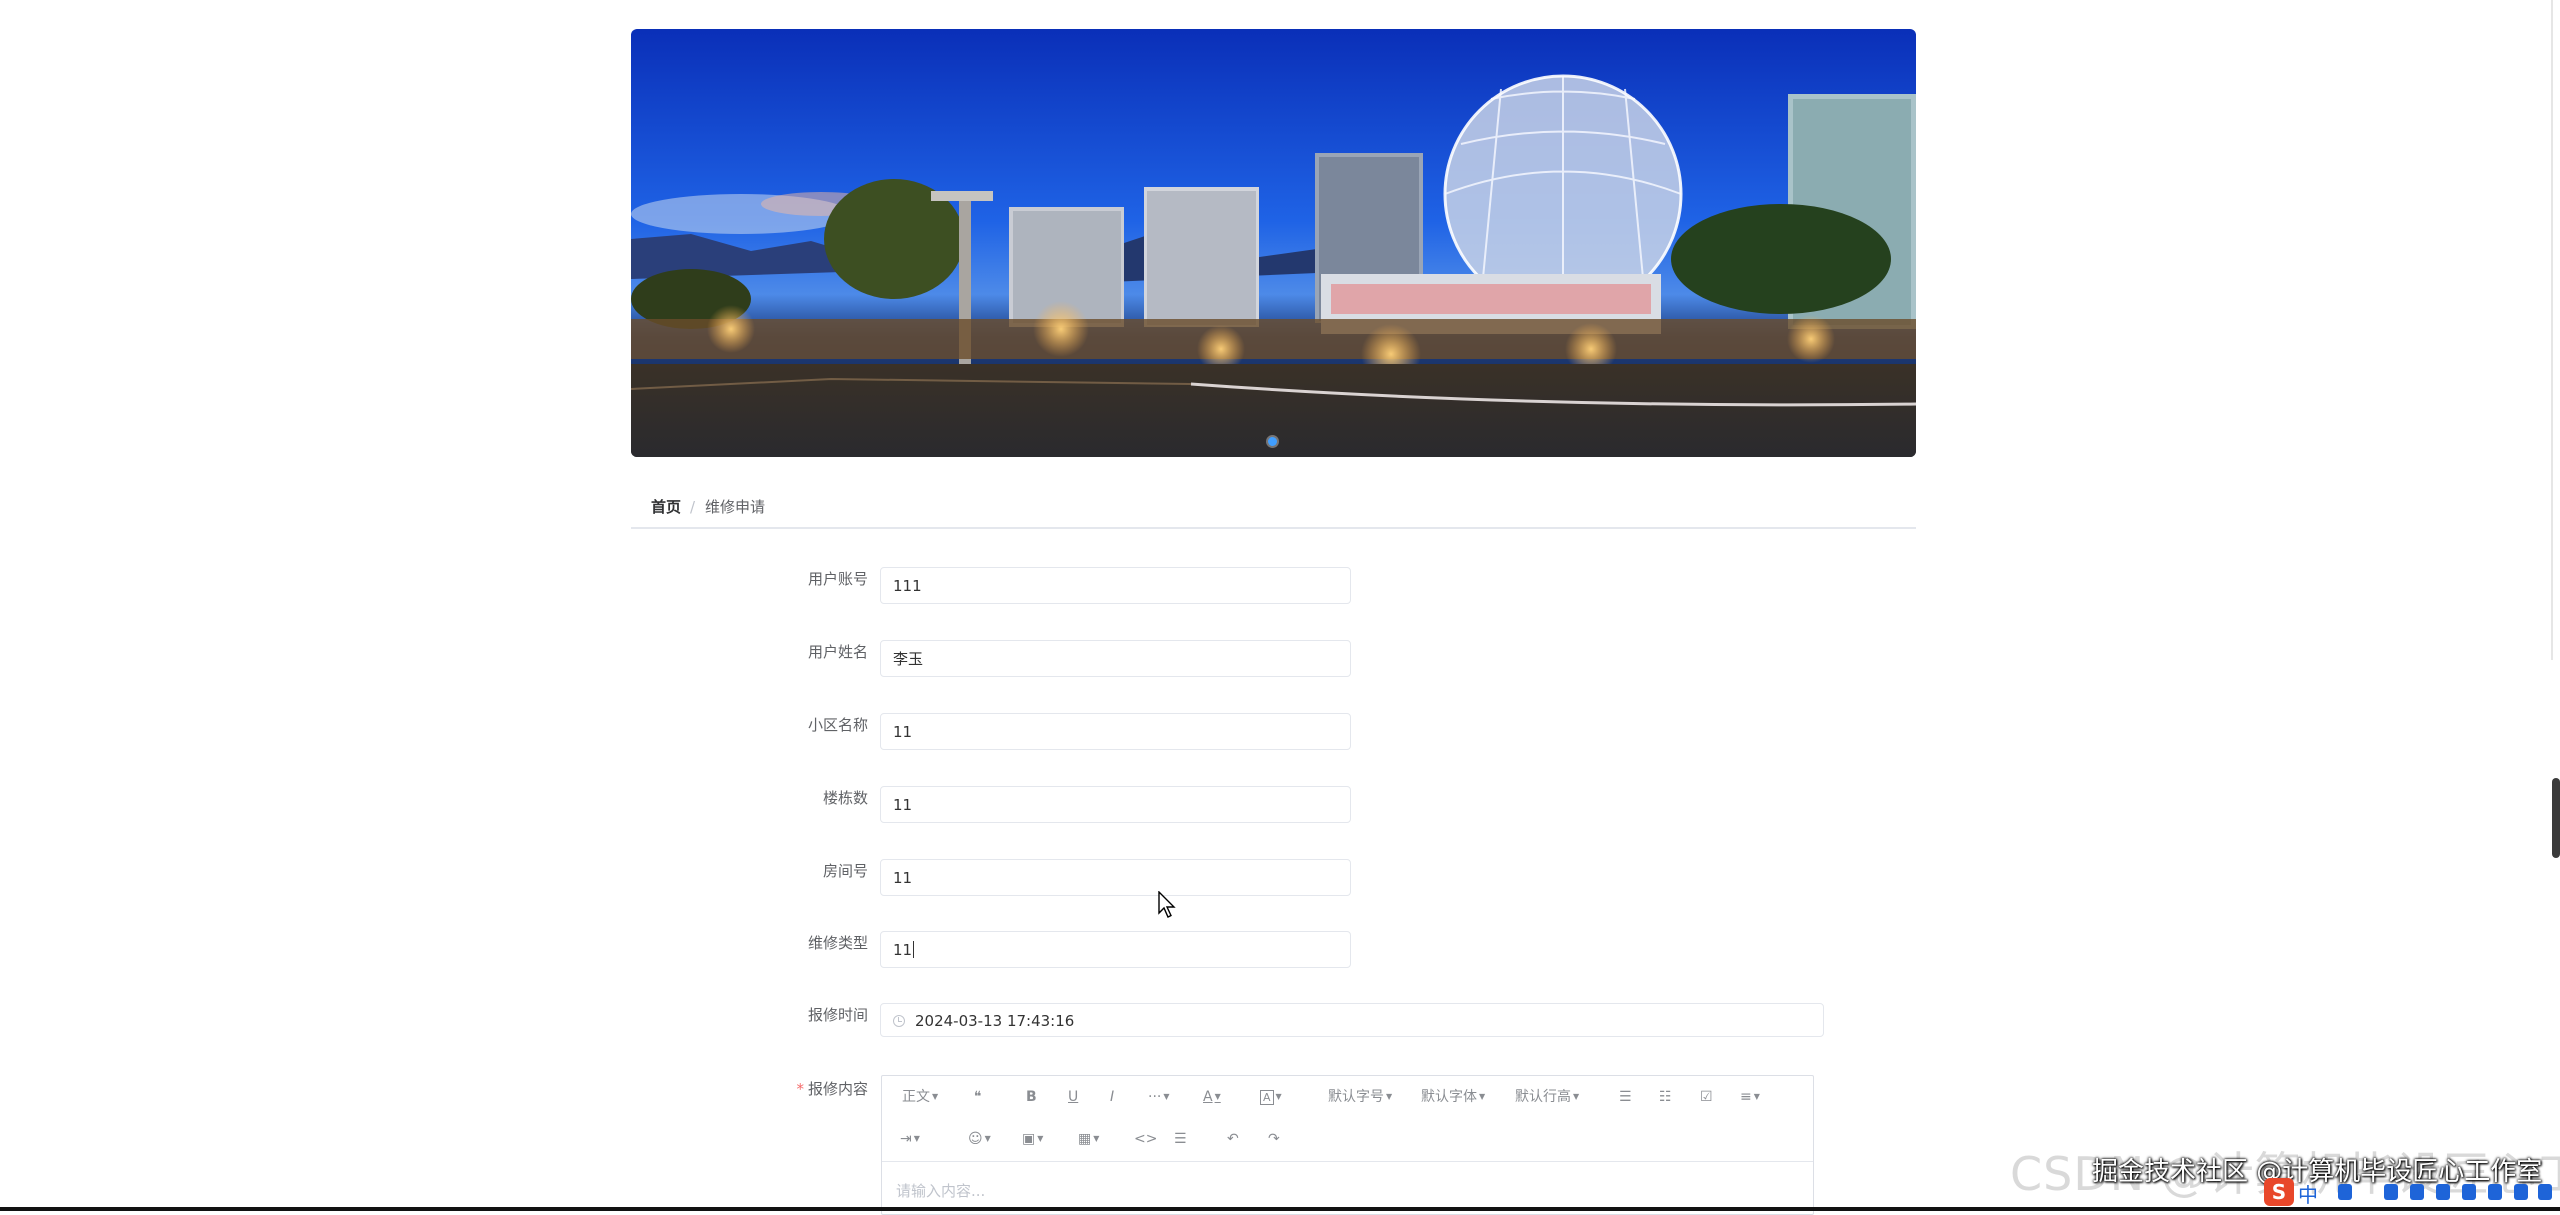 The height and width of the screenshot is (1215, 2560). Describe the element at coordinates (1167, 904) in the screenshot. I see `mouse-cursor-icon` at that location.